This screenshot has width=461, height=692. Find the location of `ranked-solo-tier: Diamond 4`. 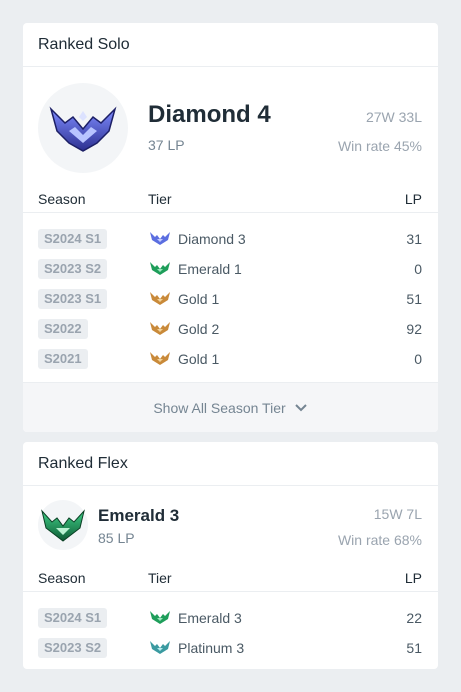

ranked-solo-tier: Diamond 4 is located at coordinates (209, 114).